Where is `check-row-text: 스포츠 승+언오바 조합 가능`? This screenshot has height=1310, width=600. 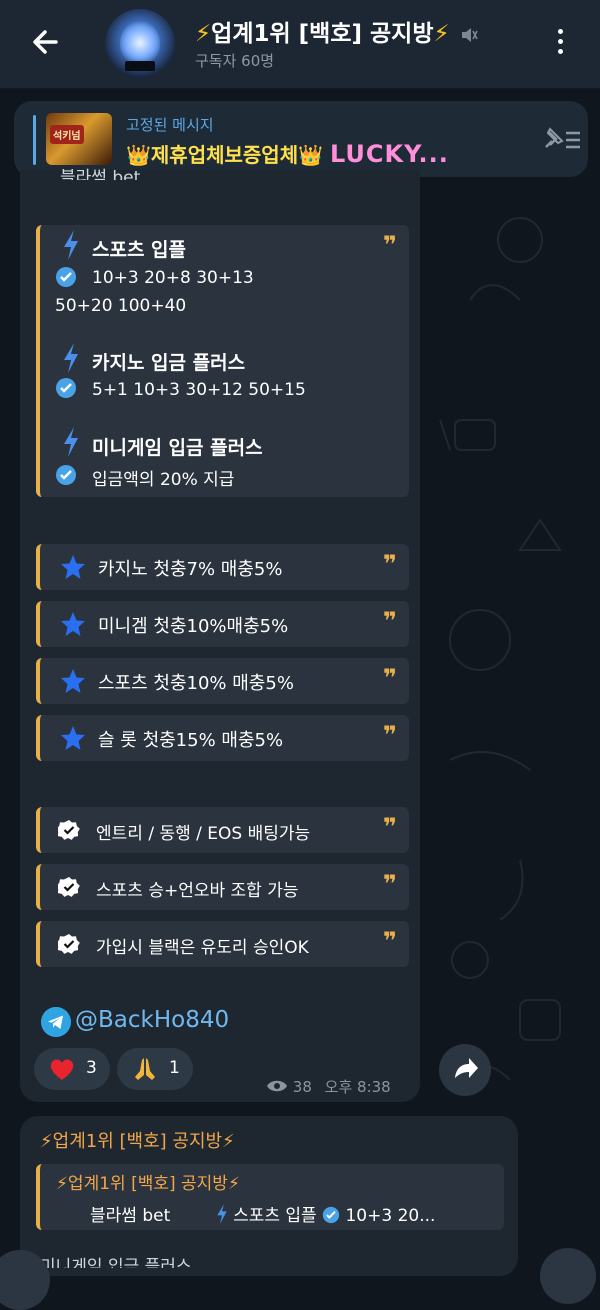
check-row-text: 스포츠 승+언오바 조합 가능 is located at coordinates (197, 891).